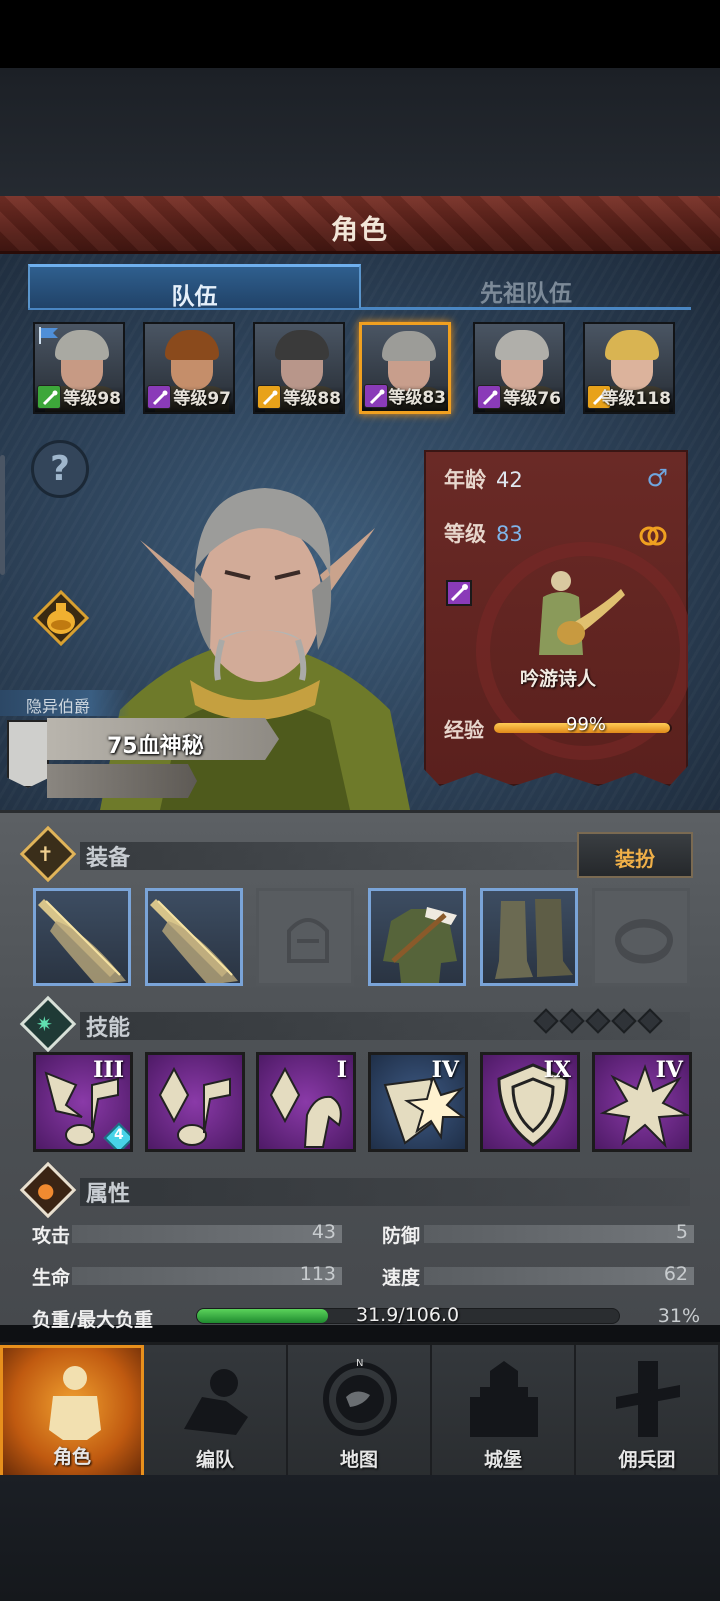  Describe the element at coordinates (629, 368) in the screenshot. I see `party-portrait: 等级118` at that location.